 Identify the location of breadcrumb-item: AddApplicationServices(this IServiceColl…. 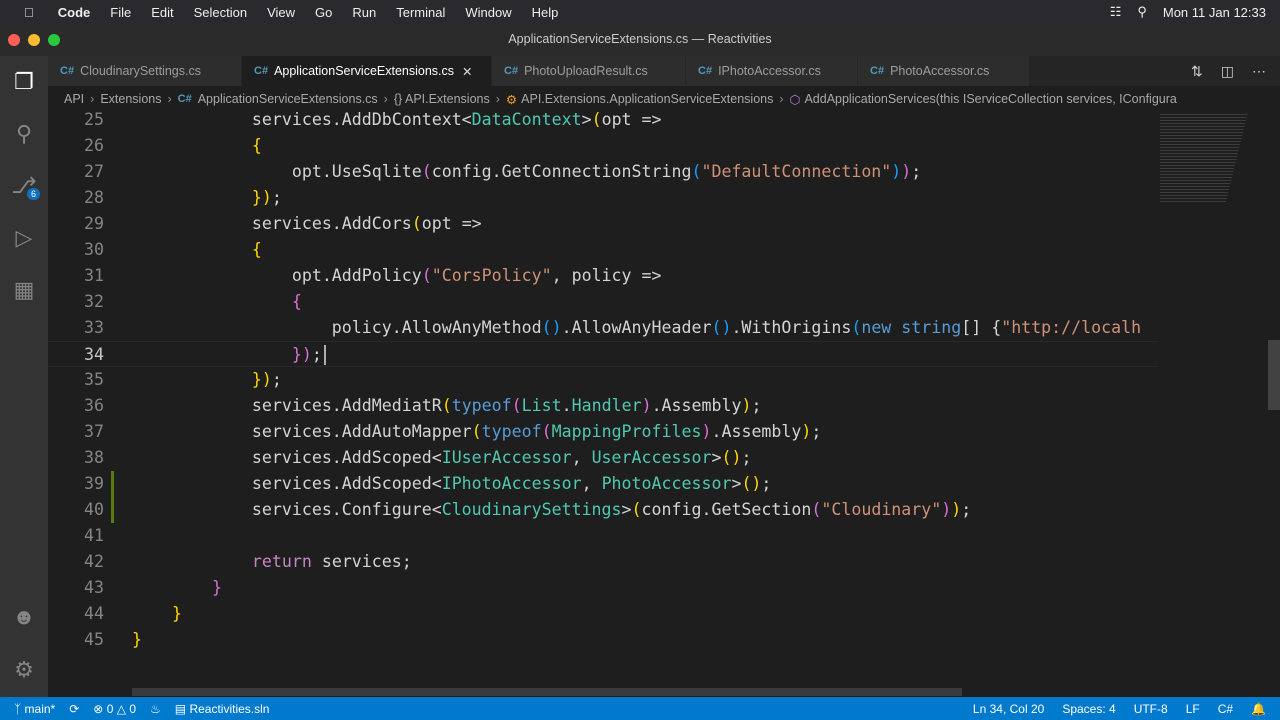
(990, 99).